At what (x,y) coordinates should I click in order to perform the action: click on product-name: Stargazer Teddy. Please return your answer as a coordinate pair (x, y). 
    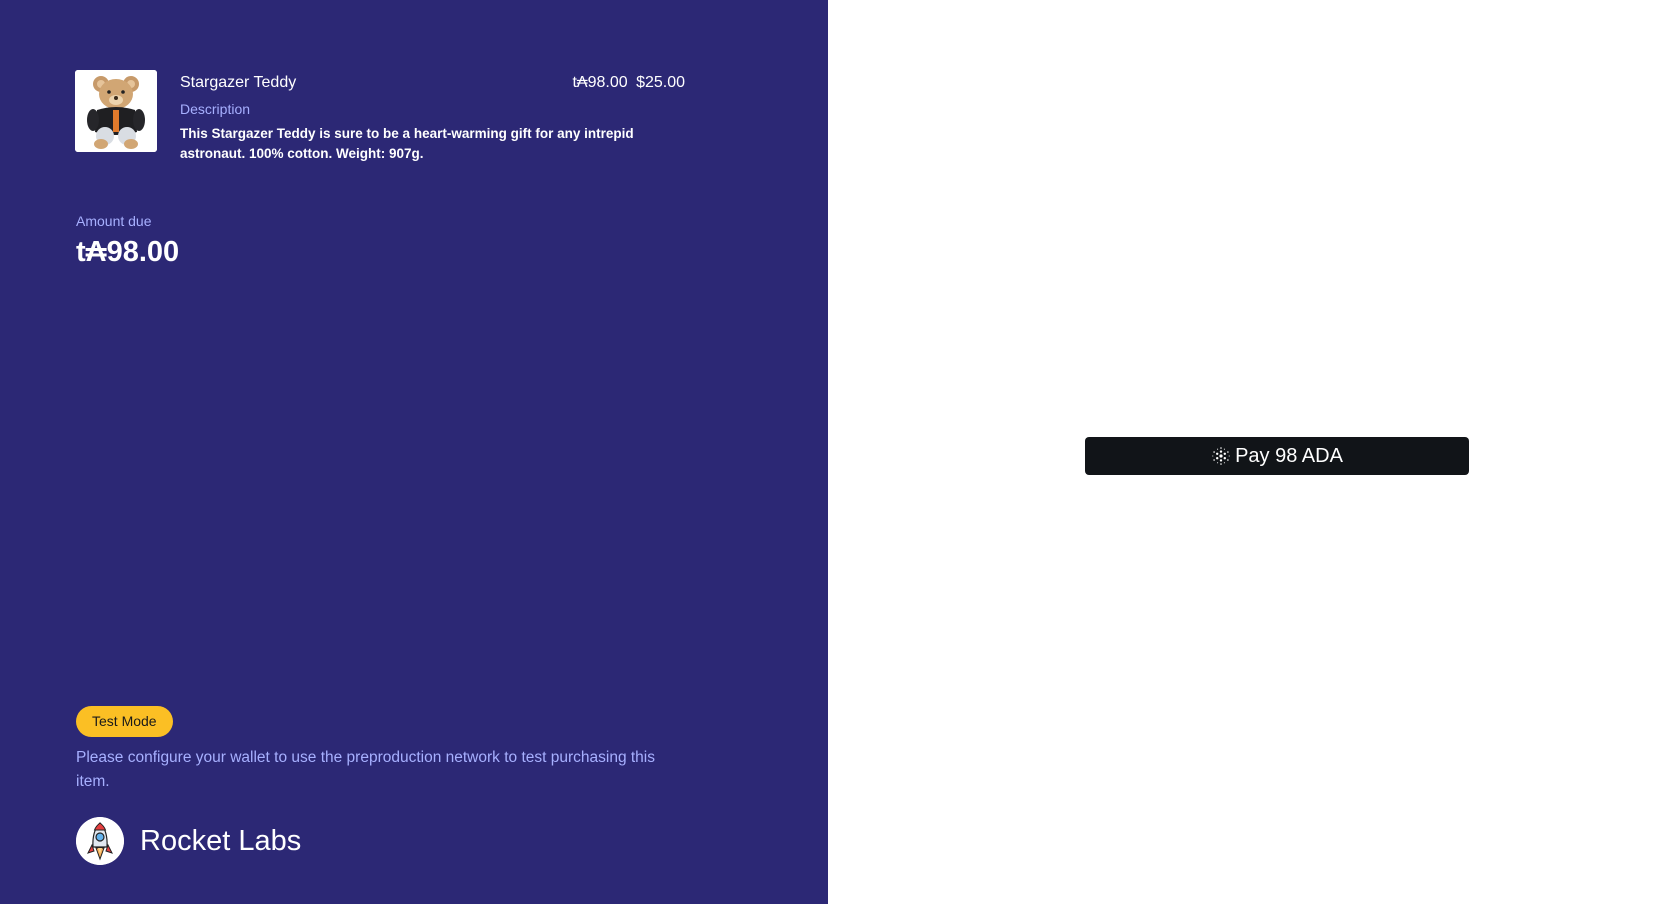
    Looking at the image, I should click on (238, 82).